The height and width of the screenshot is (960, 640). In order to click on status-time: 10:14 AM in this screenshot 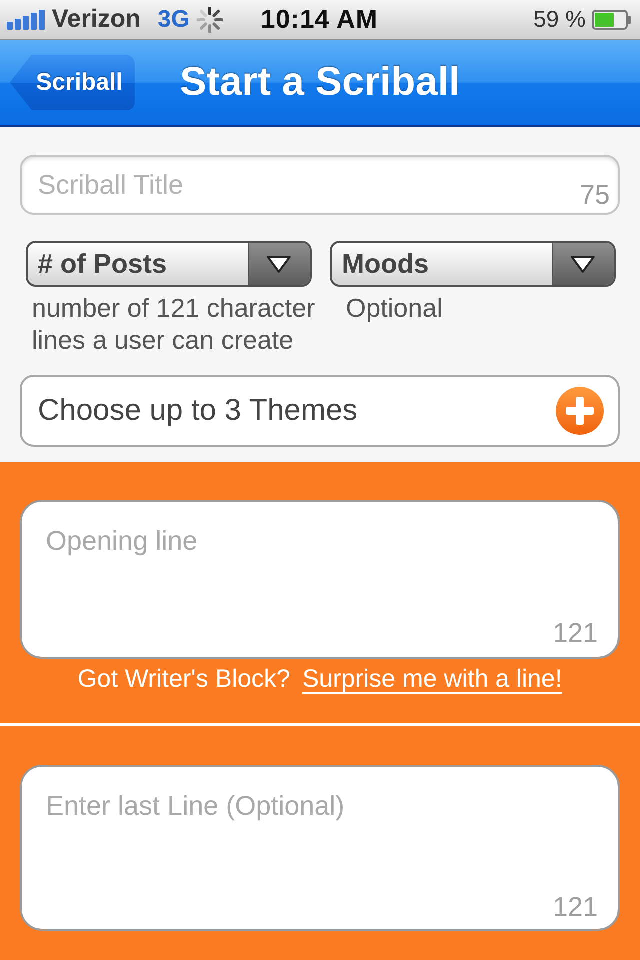, I will do `click(319, 19)`.